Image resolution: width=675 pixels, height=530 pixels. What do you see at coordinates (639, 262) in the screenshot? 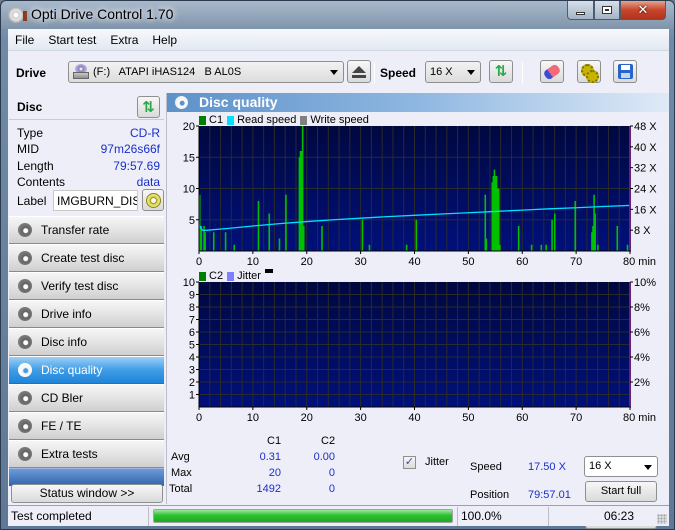
I see `x-tick-label: 80 min` at bounding box center [639, 262].